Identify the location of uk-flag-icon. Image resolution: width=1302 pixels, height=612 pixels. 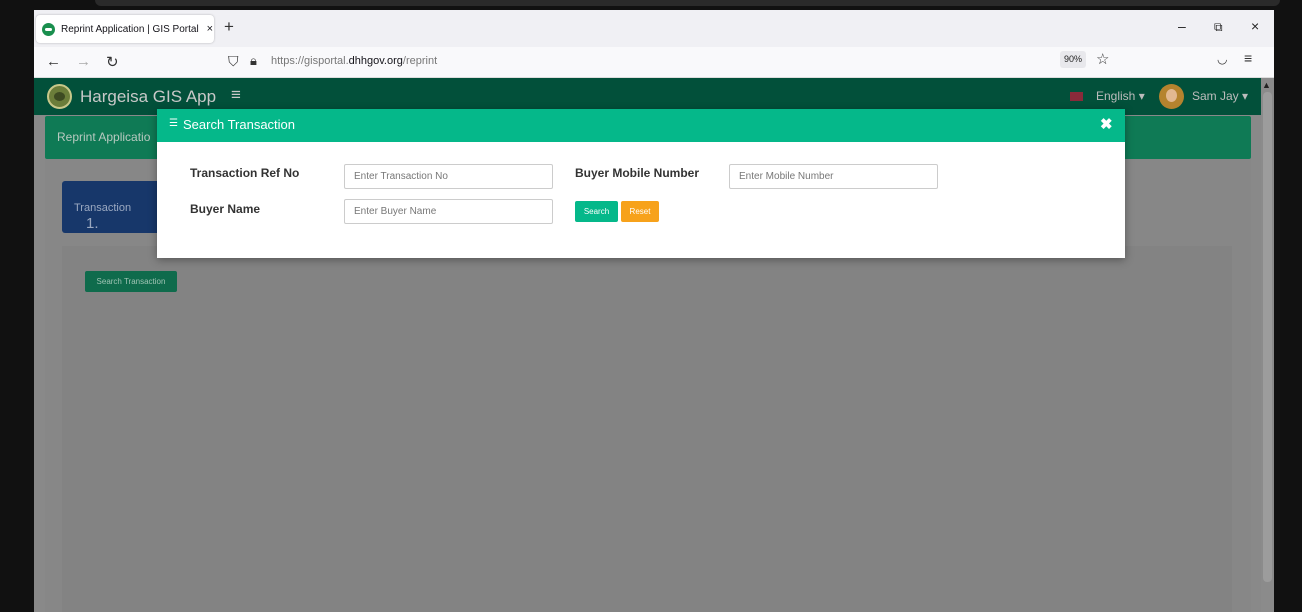
(1076, 96).